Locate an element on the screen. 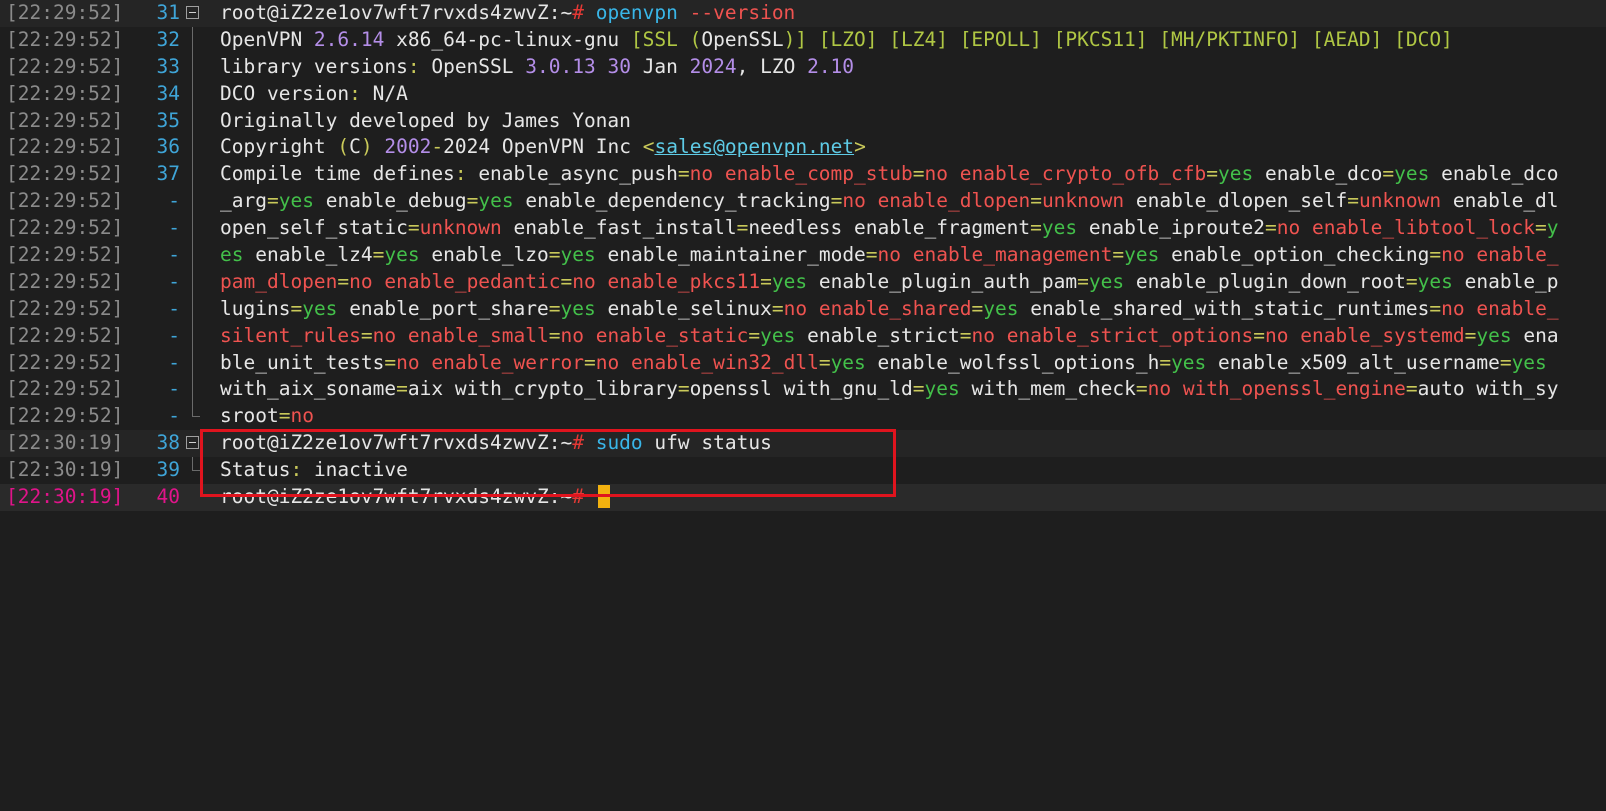 The width and height of the screenshot is (1606, 811). text-segment: enable_lz4 is located at coordinates (314, 255).